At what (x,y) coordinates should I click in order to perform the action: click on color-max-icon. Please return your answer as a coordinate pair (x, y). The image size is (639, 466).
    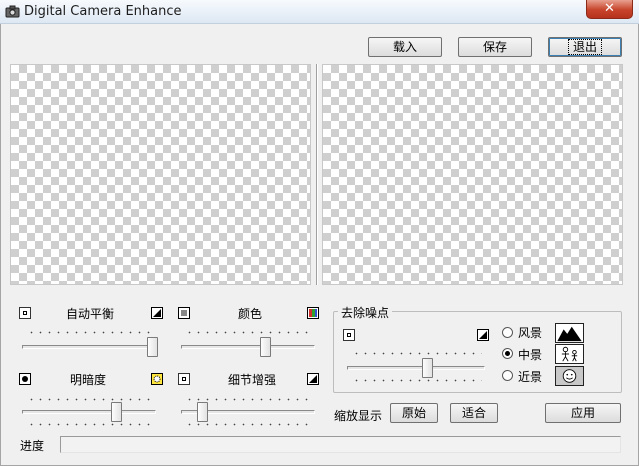
    Looking at the image, I should click on (313, 313).